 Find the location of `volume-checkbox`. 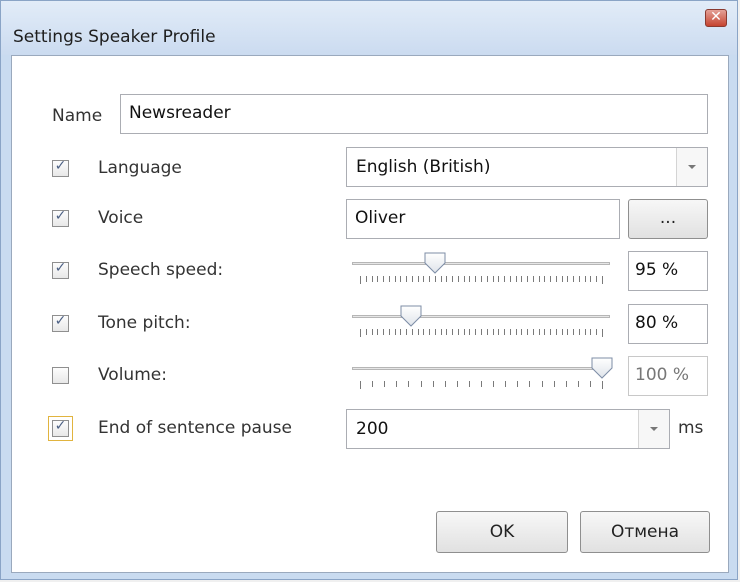

volume-checkbox is located at coordinates (60, 375).